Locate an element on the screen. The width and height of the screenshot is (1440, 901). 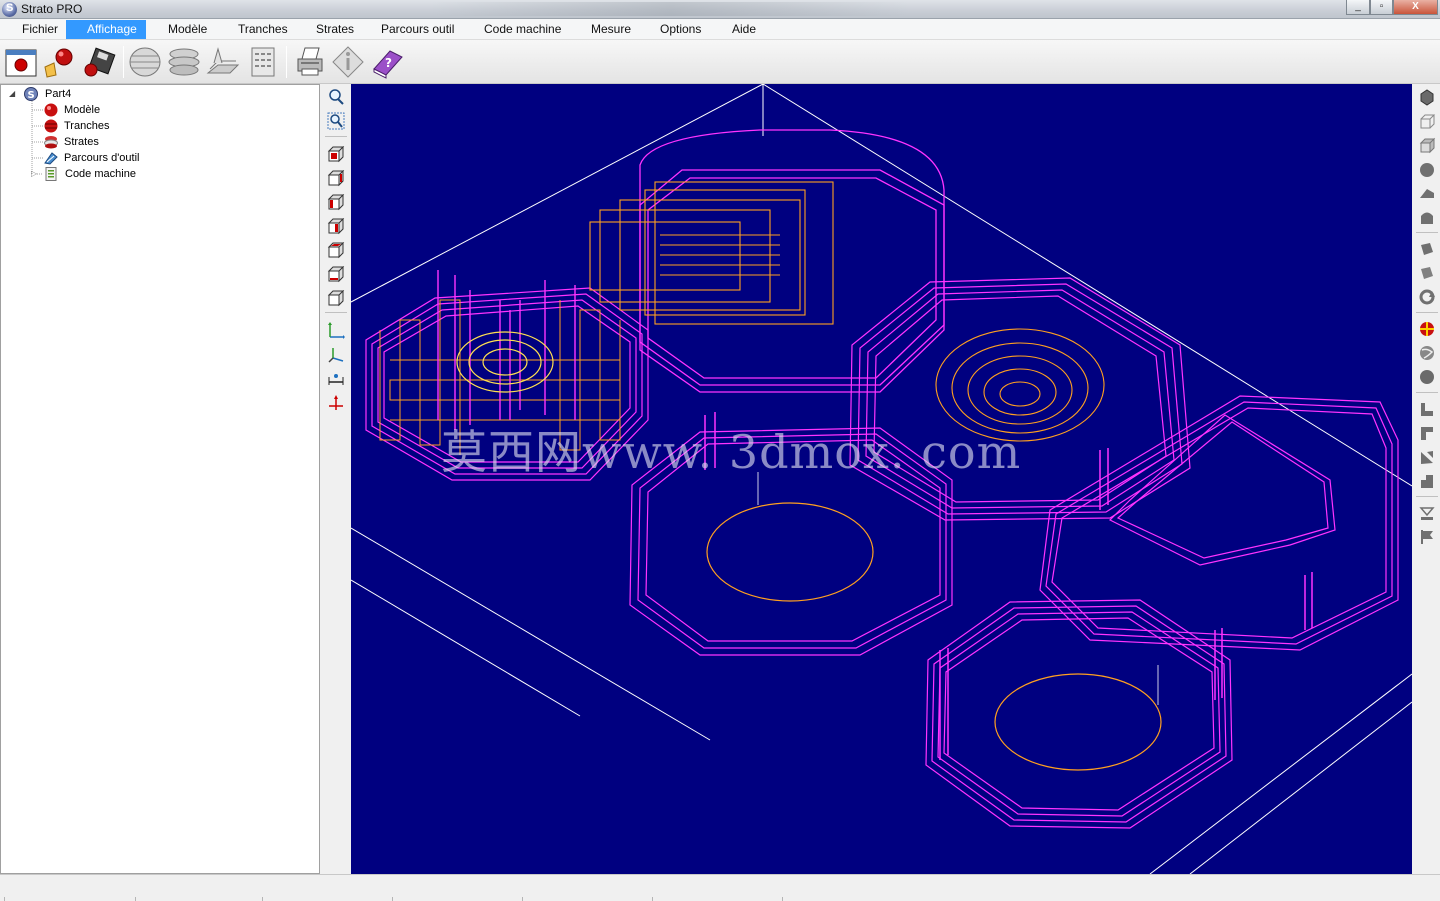
layer-plane-icon is located at coordinates (223, 62).